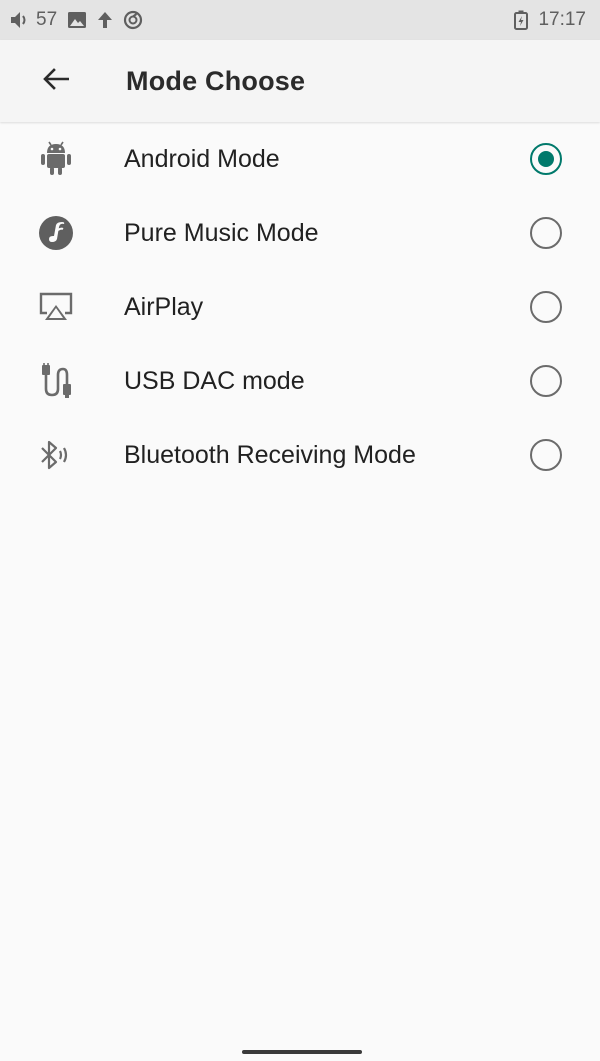 Image resolution: width=600 pixels, height=1061 pixels. What do you see at coordinates (216, 80) in the screenshot?
I see `page-title: Mode Choose` at bounding box center [216, 80].